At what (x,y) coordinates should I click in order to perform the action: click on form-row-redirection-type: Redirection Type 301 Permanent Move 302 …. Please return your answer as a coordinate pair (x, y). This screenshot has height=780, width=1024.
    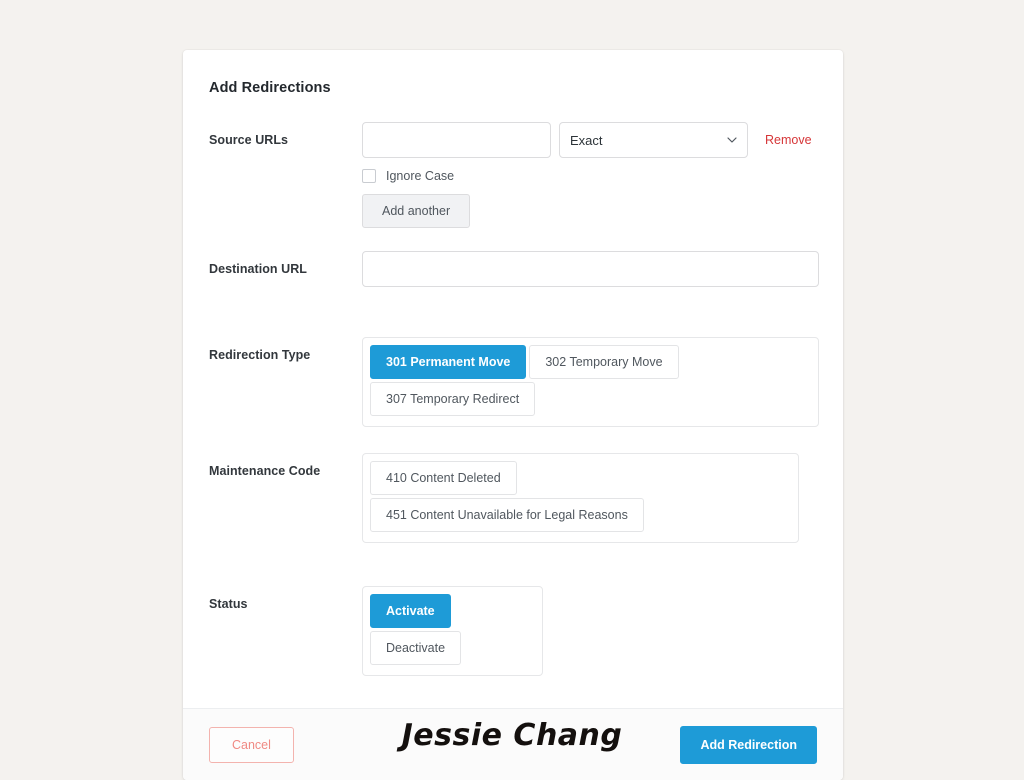
    Looking at the image, I should click on (514, 382).